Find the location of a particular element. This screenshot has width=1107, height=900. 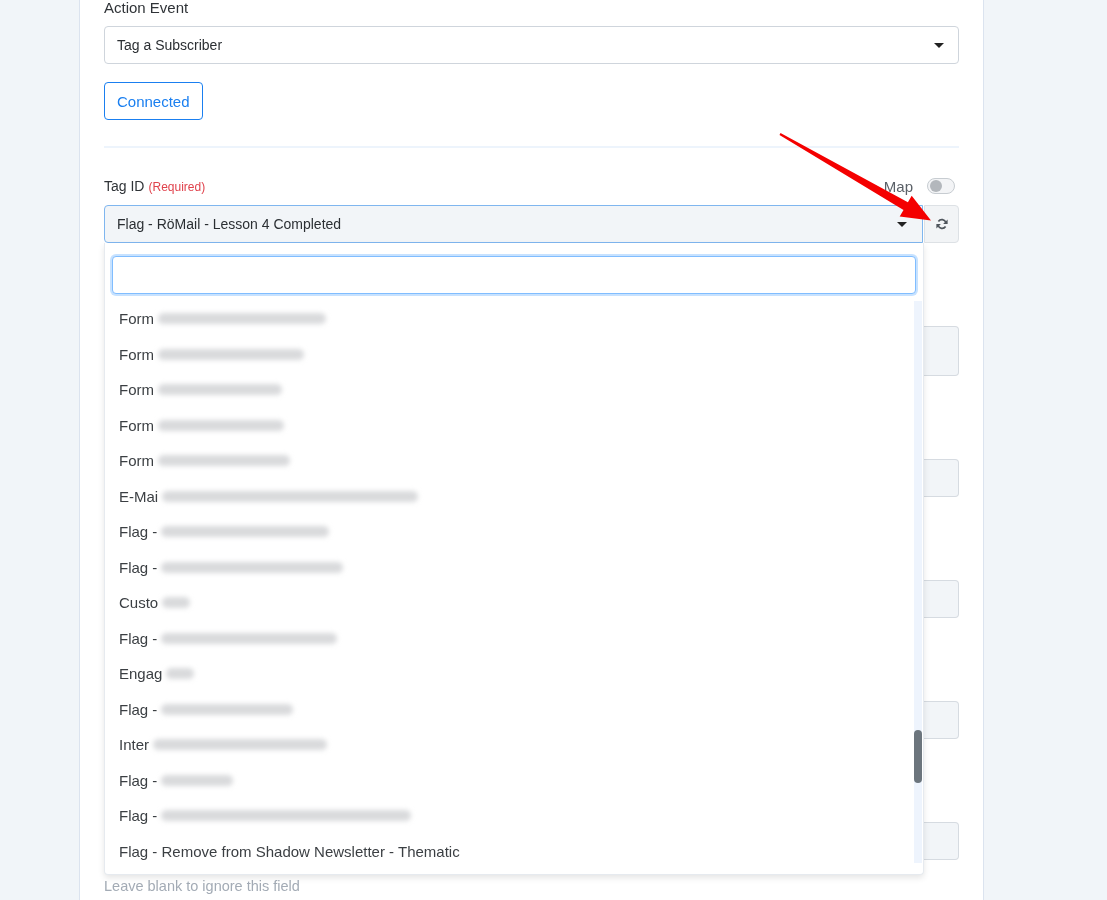

map-label: Map is located at coordinates (898, 186).